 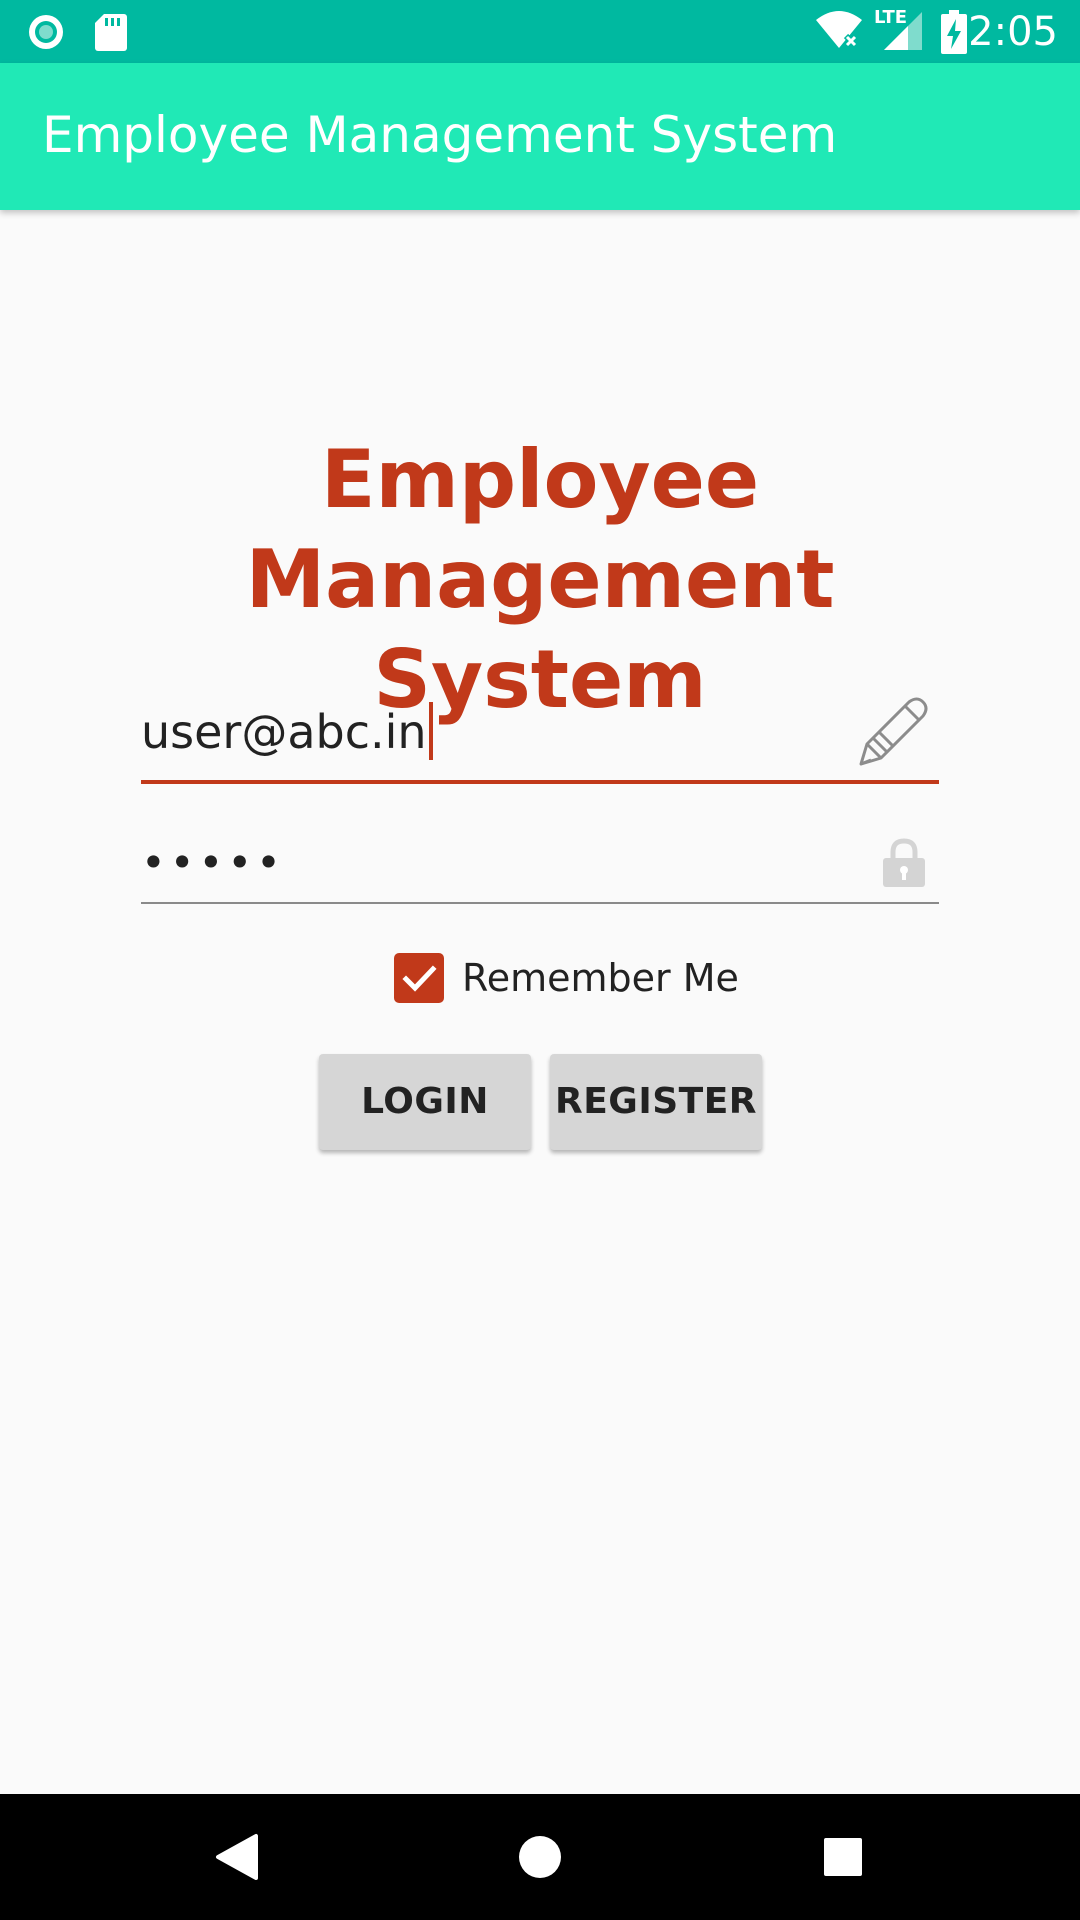 I want to click on email-field: user@abc.in, so click(x=540, y=736).